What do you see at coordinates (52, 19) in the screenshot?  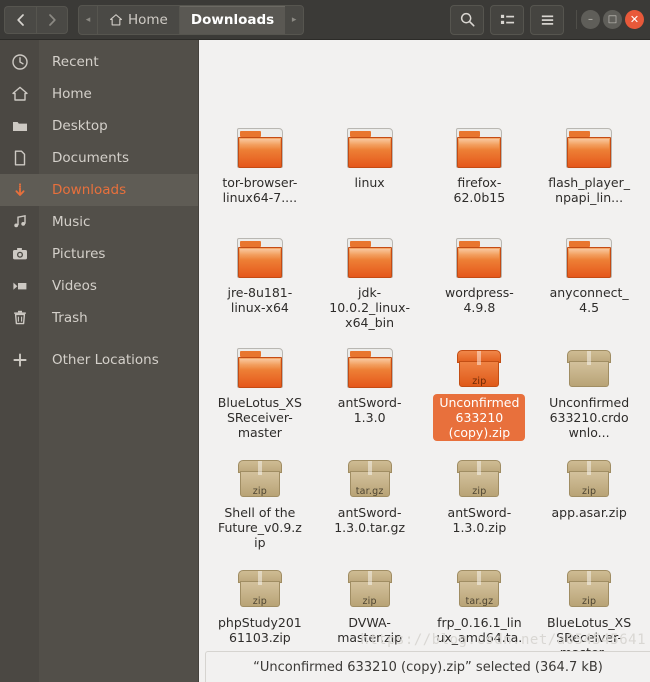 I see `forward-button` at bounding box center [52, 19].